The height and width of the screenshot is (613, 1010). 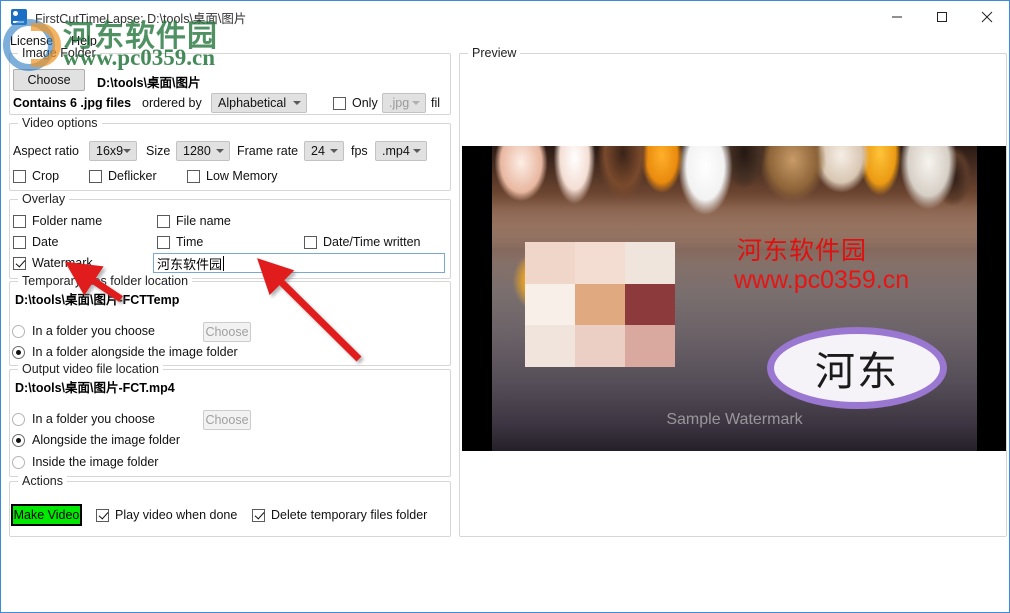 I want to click on date-time-written-label: Date/Time written, so click(x=372, y=242).